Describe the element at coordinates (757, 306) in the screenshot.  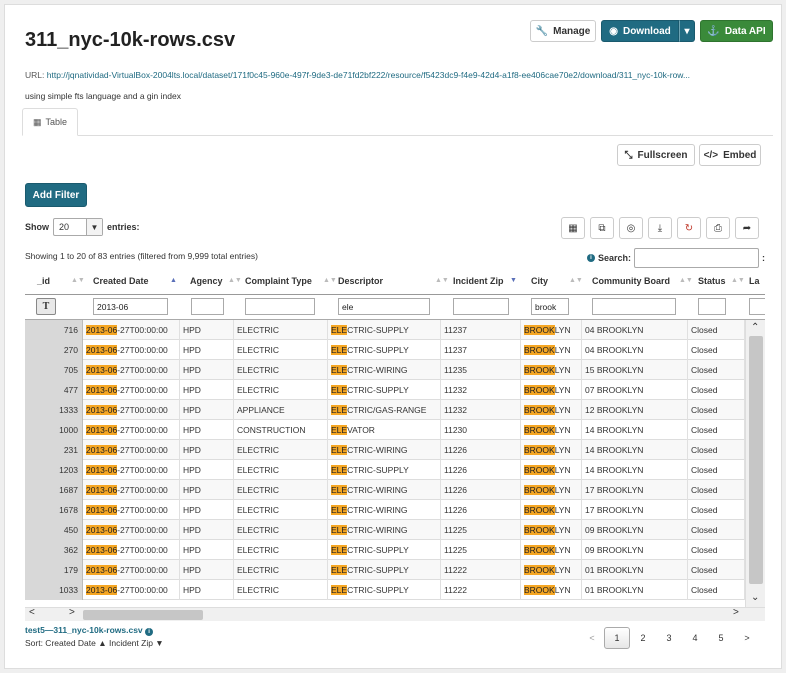
I see `filter-la` at that location.